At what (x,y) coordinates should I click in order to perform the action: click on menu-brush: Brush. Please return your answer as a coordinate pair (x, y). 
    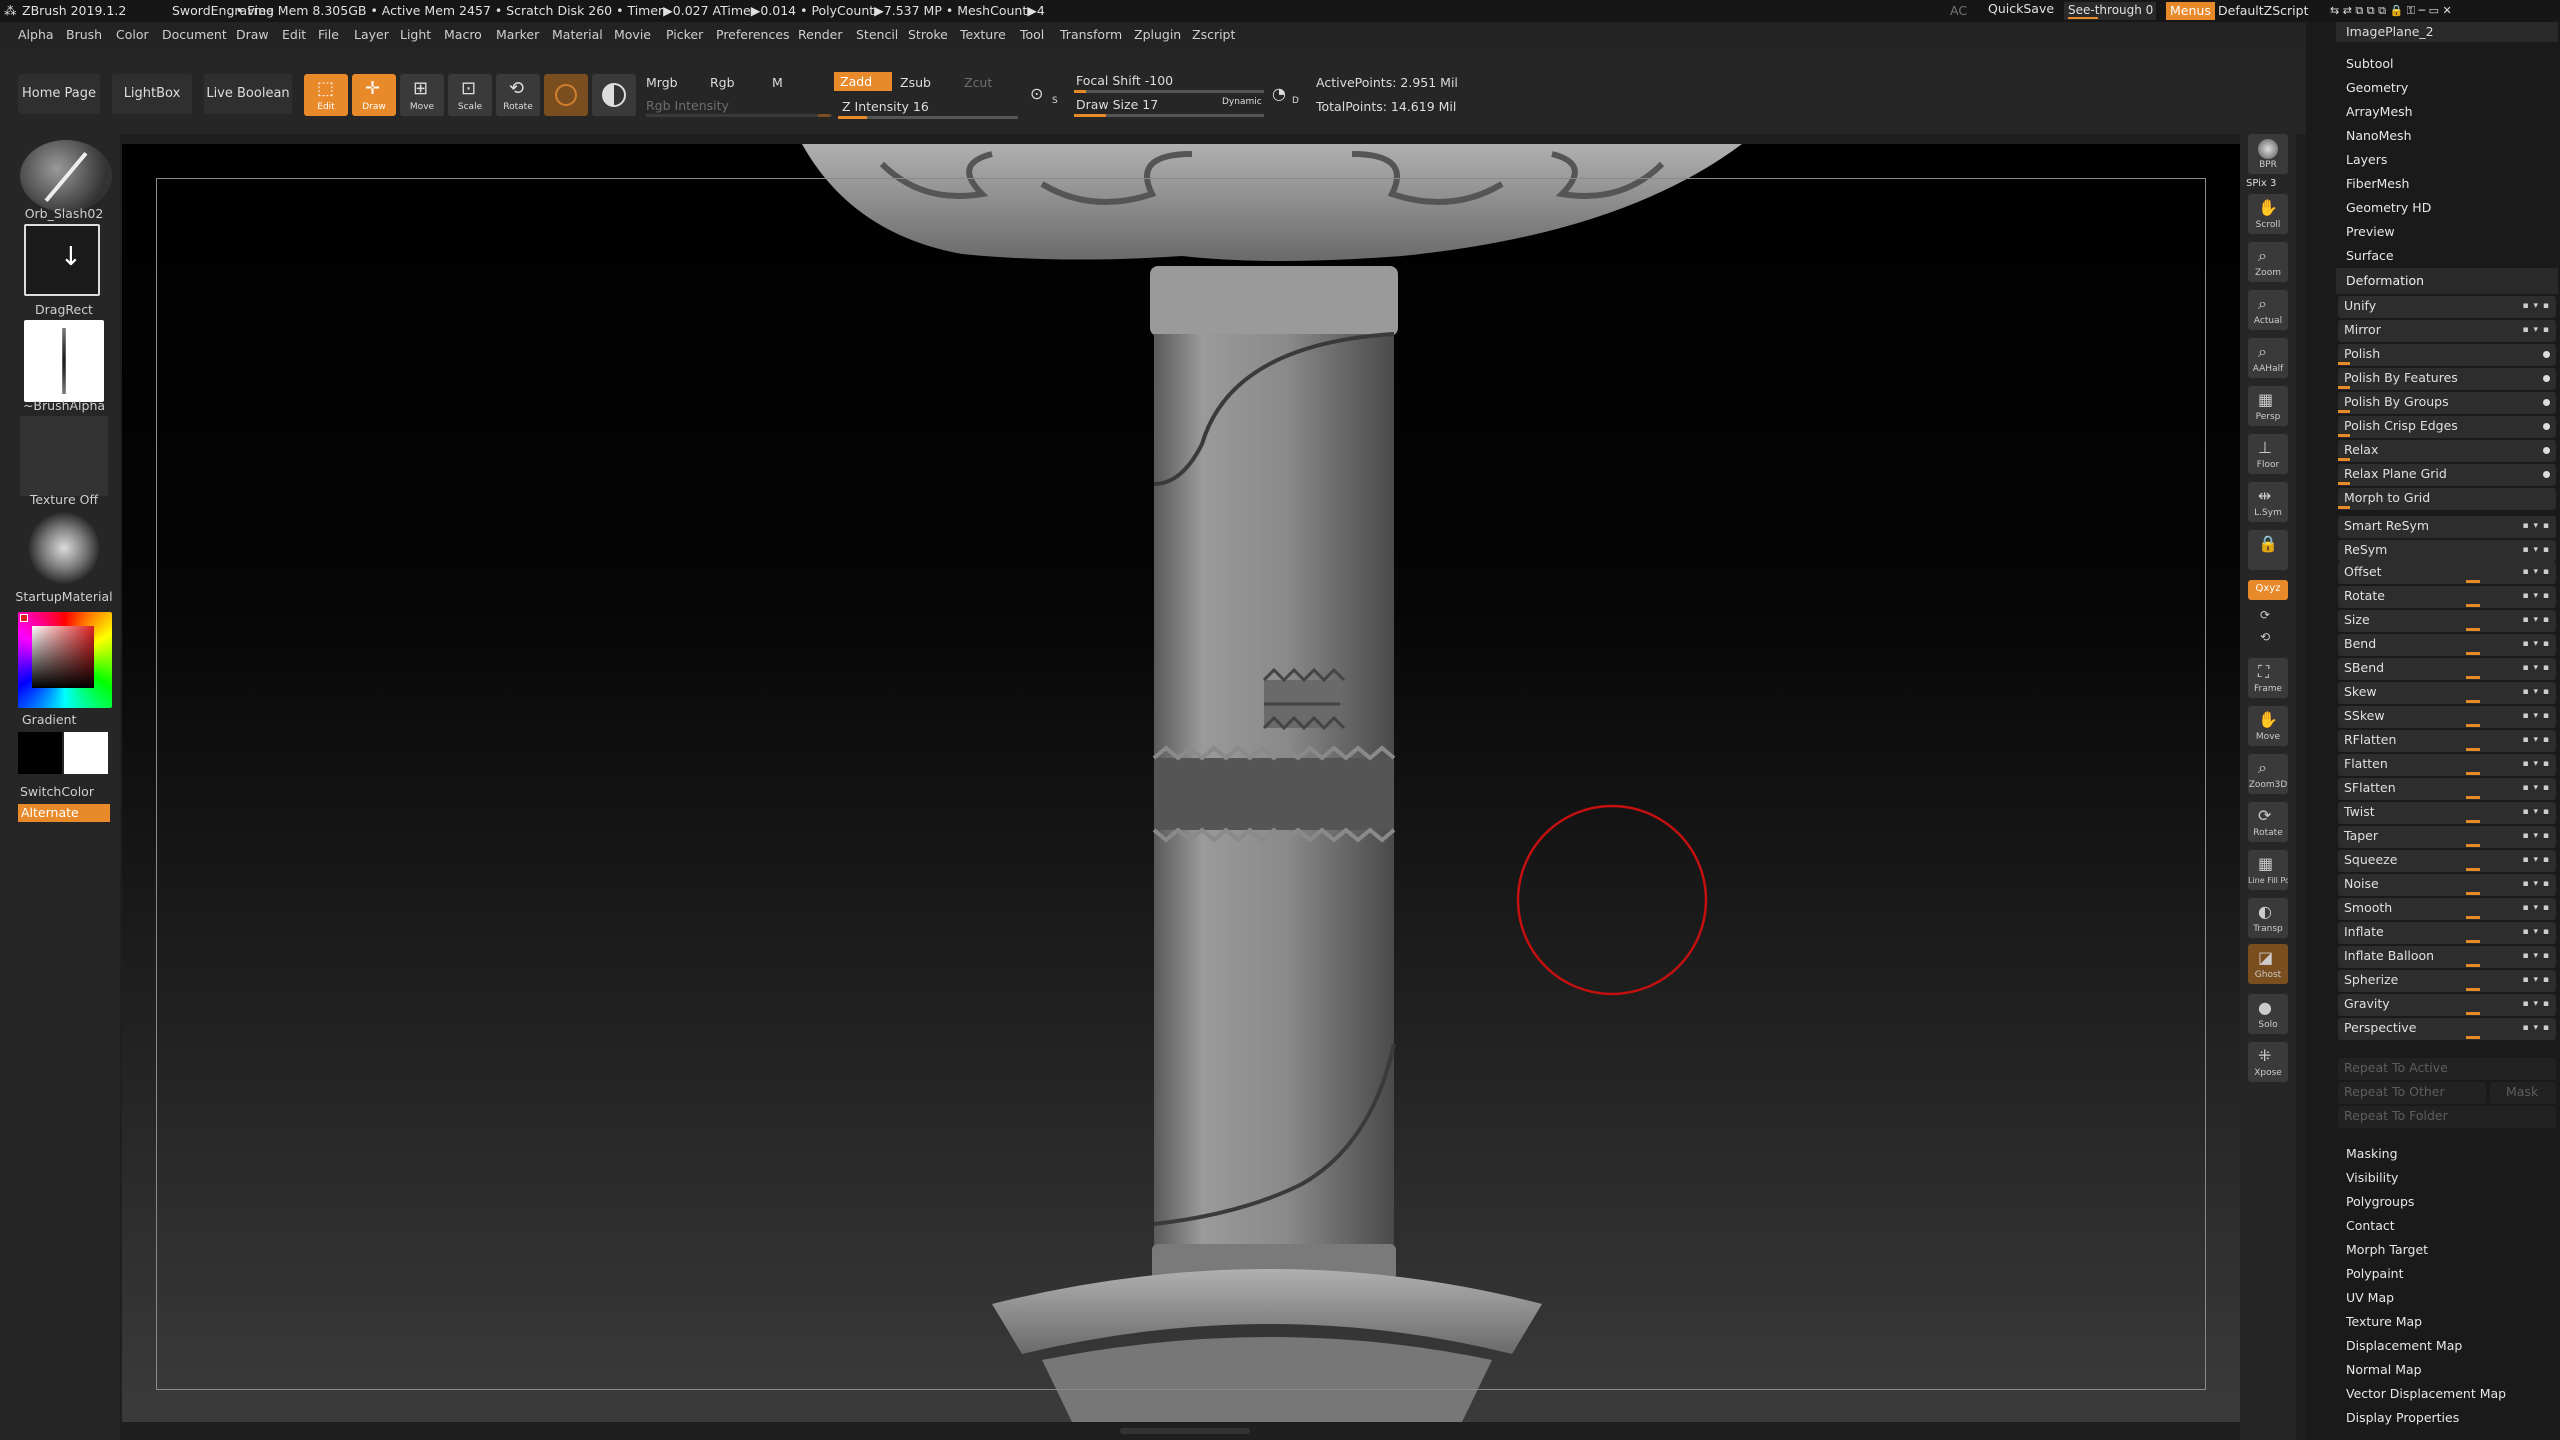
    Looking at the image, I should click on (84, 35).